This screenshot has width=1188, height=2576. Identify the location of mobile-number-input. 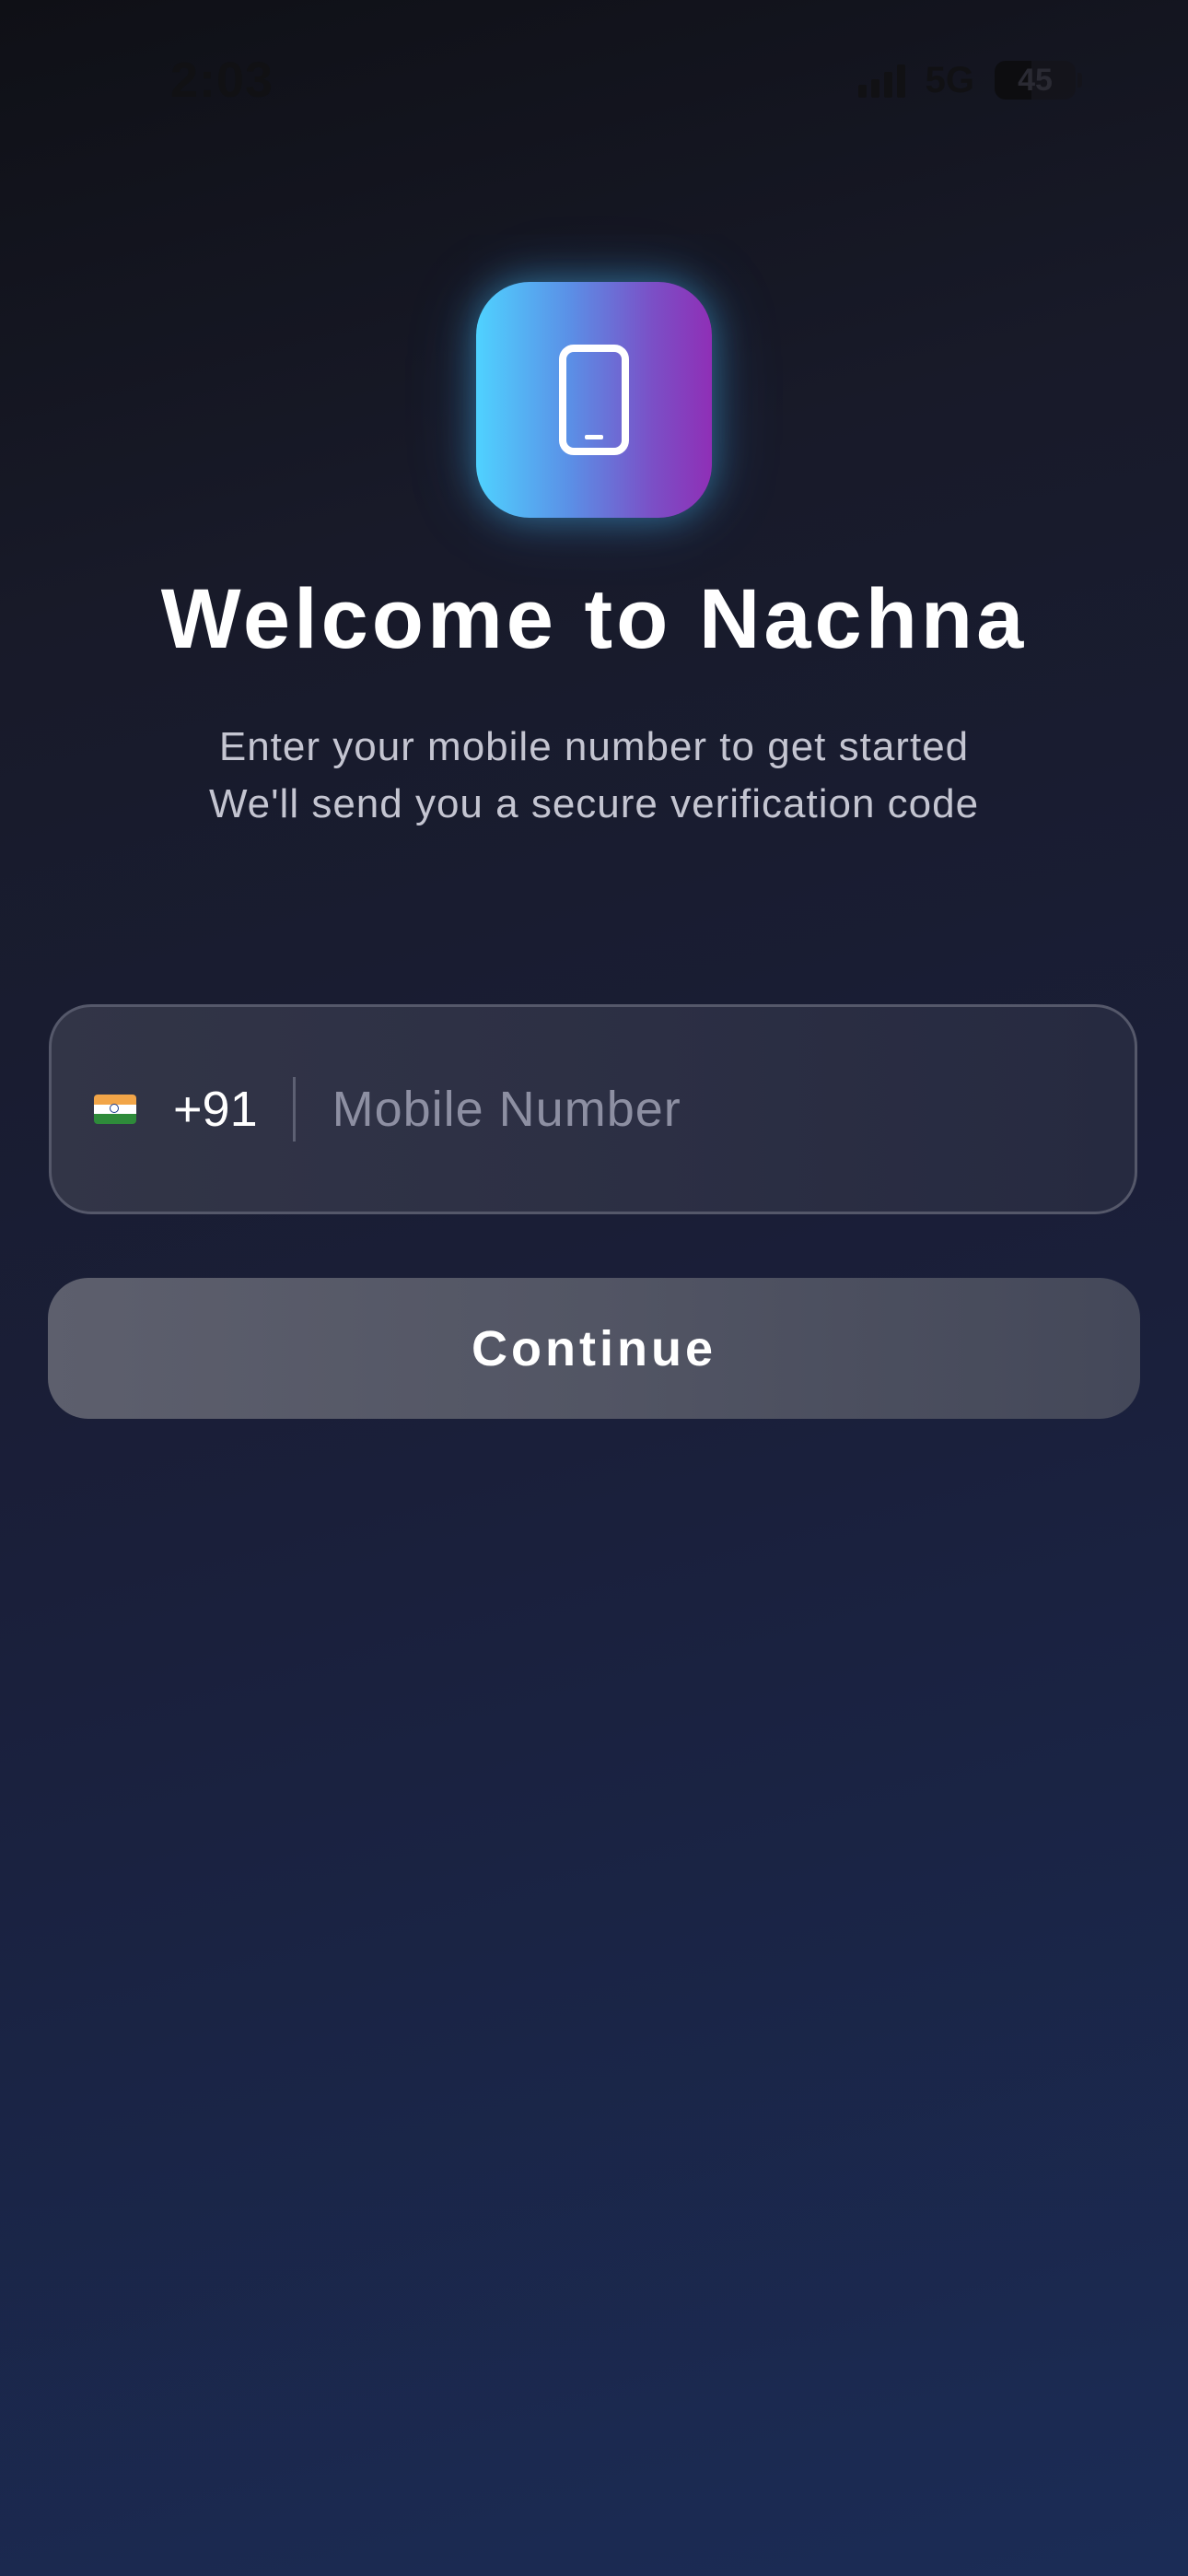
(733, 1109).